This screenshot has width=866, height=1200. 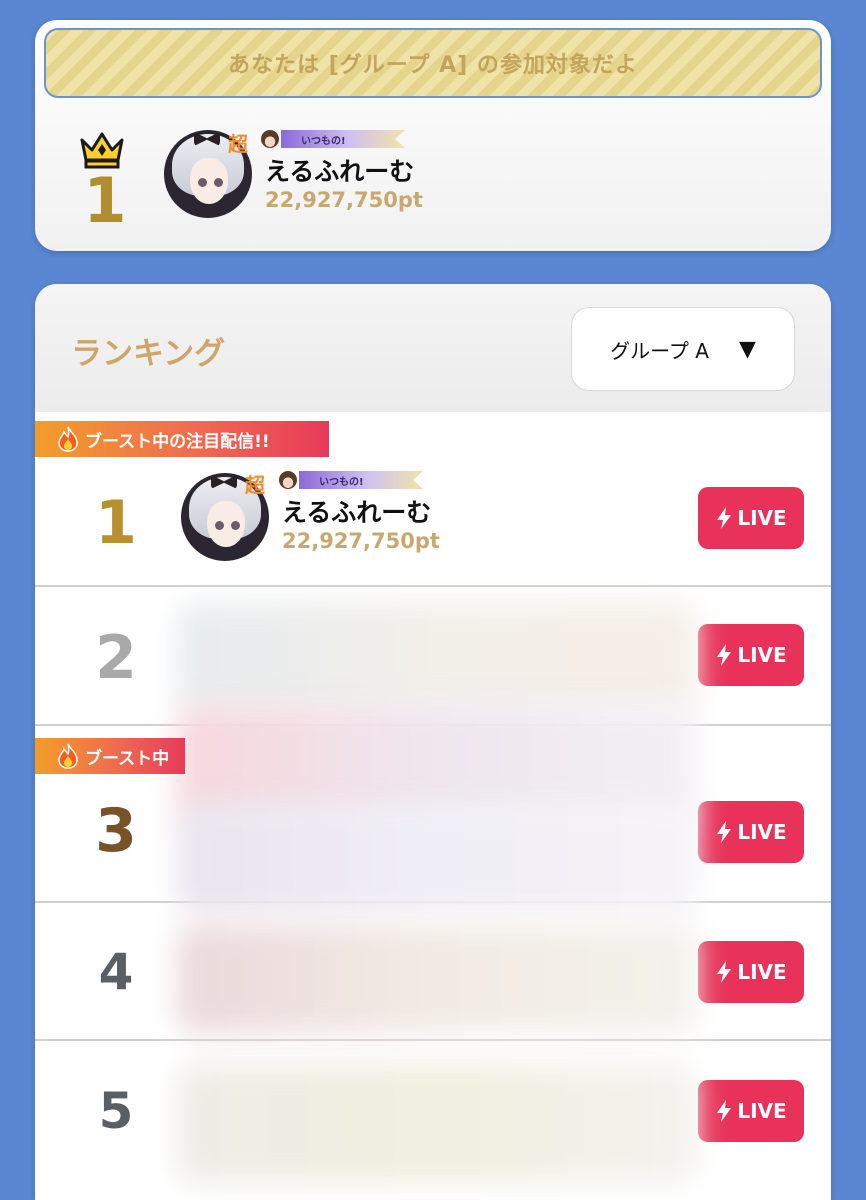 I want to click on boost-tag: ブースト中の注目配信!!, so click(x=182, y=439).